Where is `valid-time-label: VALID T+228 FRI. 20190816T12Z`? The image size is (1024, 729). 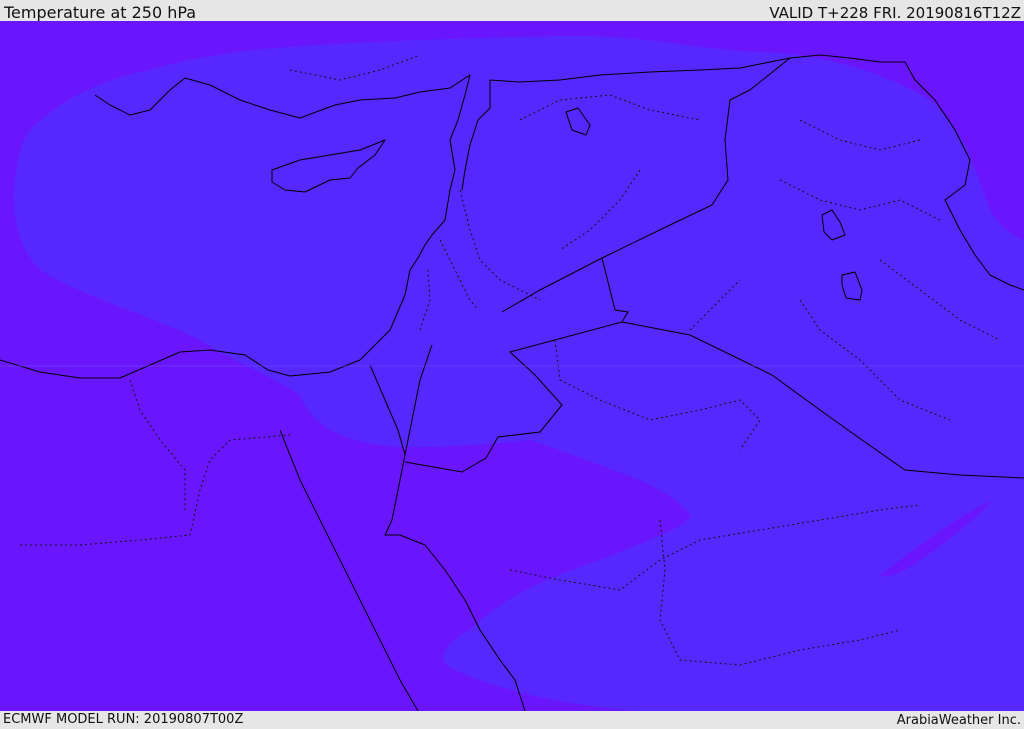 valid-time-label: VALID T+228 FRI. 20190816T12Z is located at coordinates (895, 13).